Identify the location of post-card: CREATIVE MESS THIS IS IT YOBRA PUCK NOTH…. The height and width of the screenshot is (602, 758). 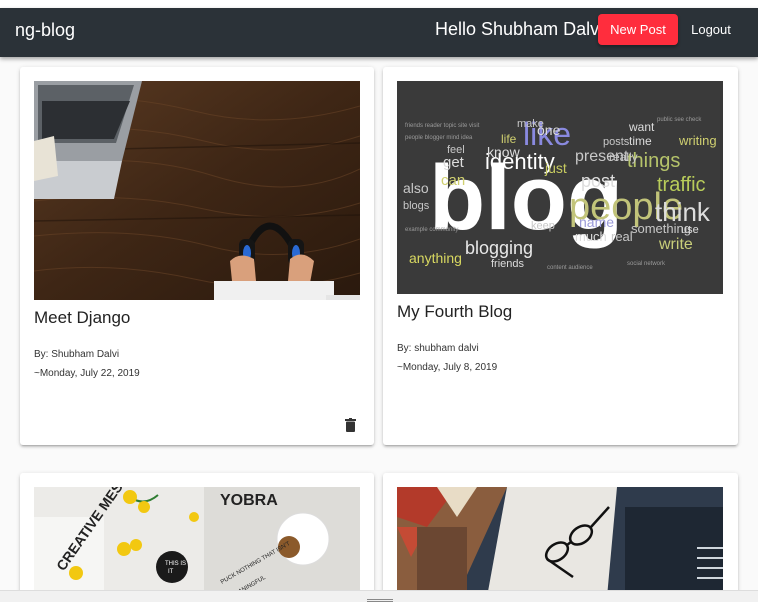
(197, 537).